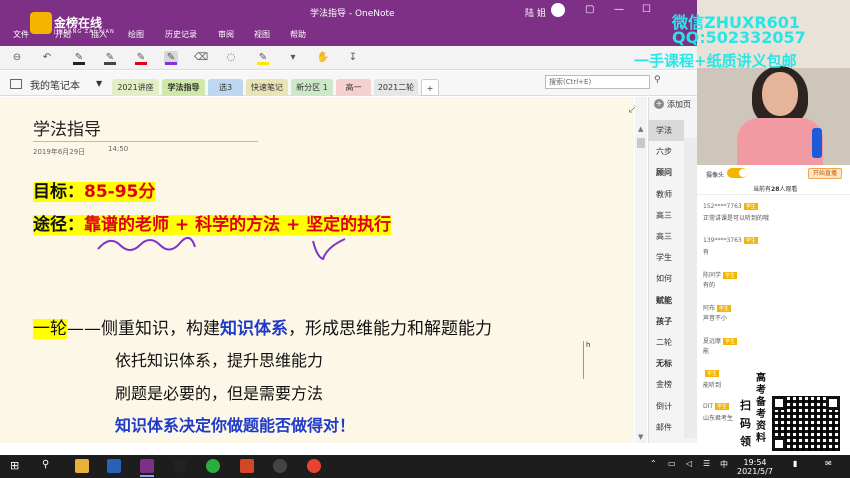 This screenshot has width=850, height=478. What do you see at coordinates (666, 130) in the screenshot?
I see `page-item: 学法` at bounding box center [666, 130].